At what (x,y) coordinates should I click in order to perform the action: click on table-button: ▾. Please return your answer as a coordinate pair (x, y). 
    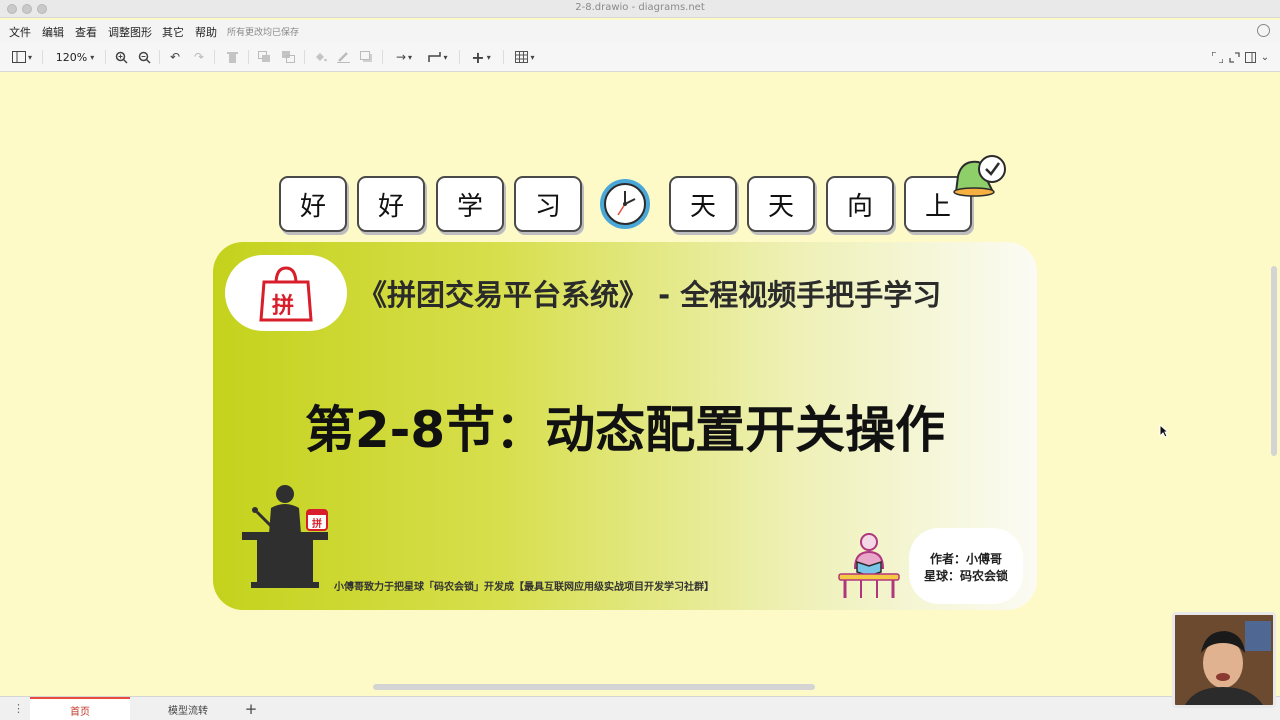
    Looking at the image, I should click on (525, 57).